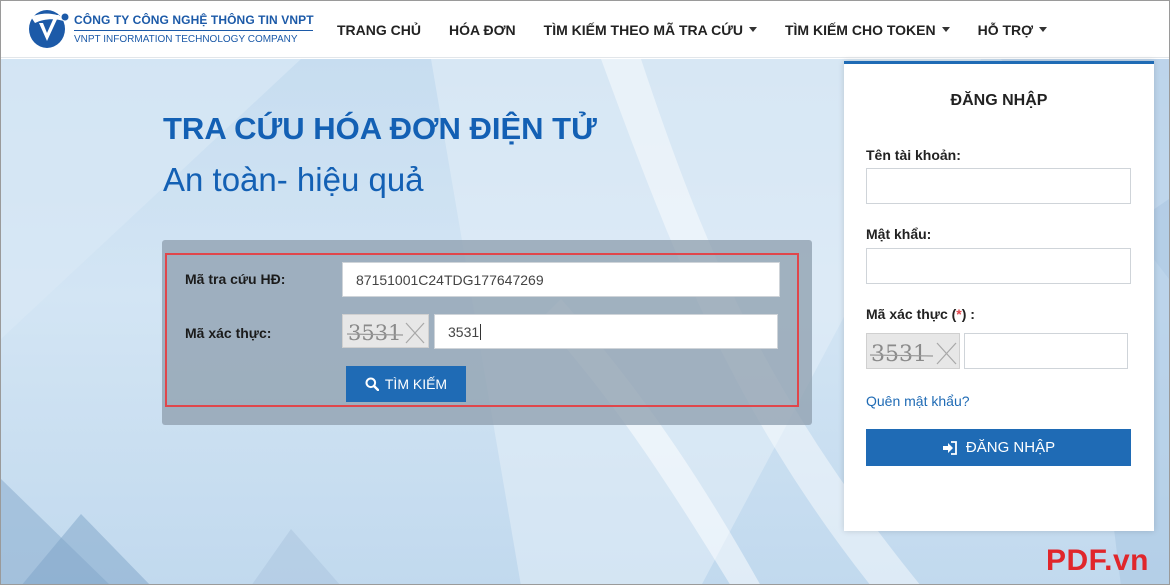 The image size is (1170, 585). What do you see at coordinates (416, 384) in the screenshot?
I see `search-button-label: TÌM KIẾM` at bounding box center [416, 384].